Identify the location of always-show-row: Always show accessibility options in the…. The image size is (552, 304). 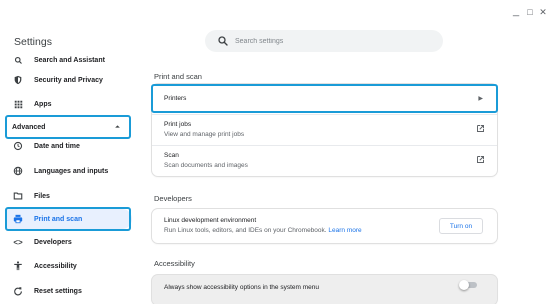
(324, 286).